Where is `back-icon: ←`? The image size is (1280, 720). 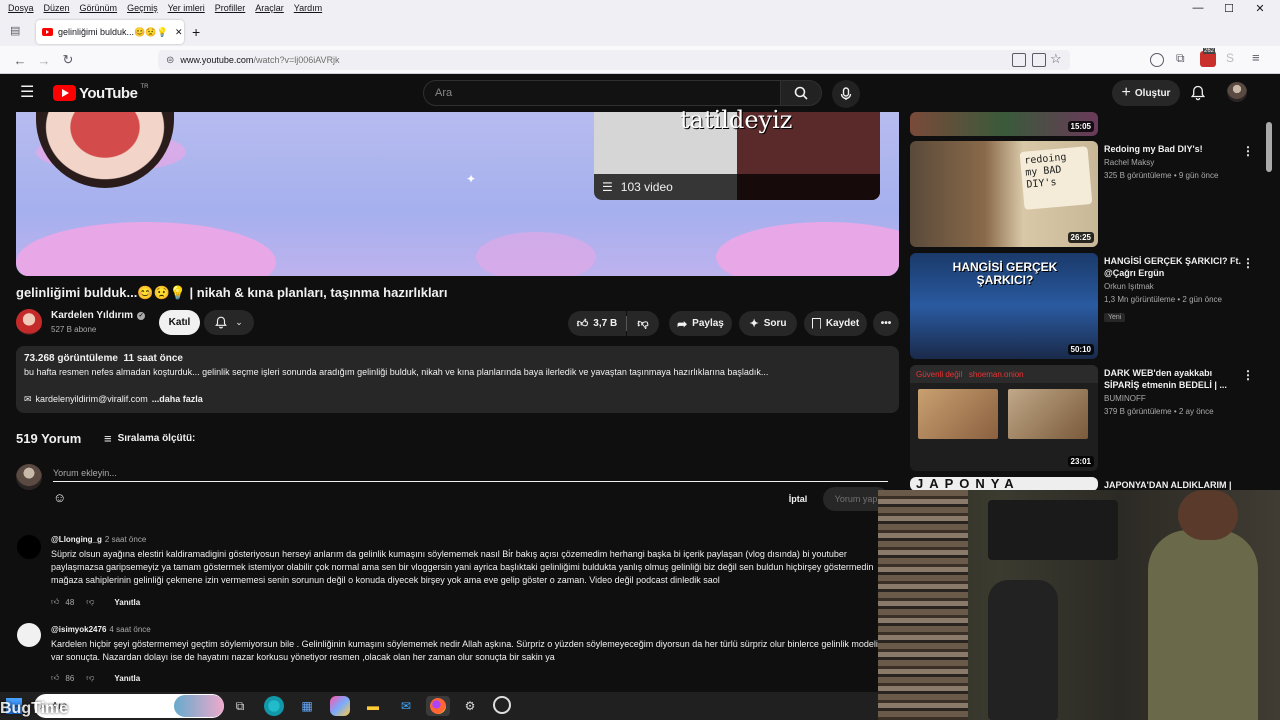 back-icon: ← is located at coordinates (20, 60).